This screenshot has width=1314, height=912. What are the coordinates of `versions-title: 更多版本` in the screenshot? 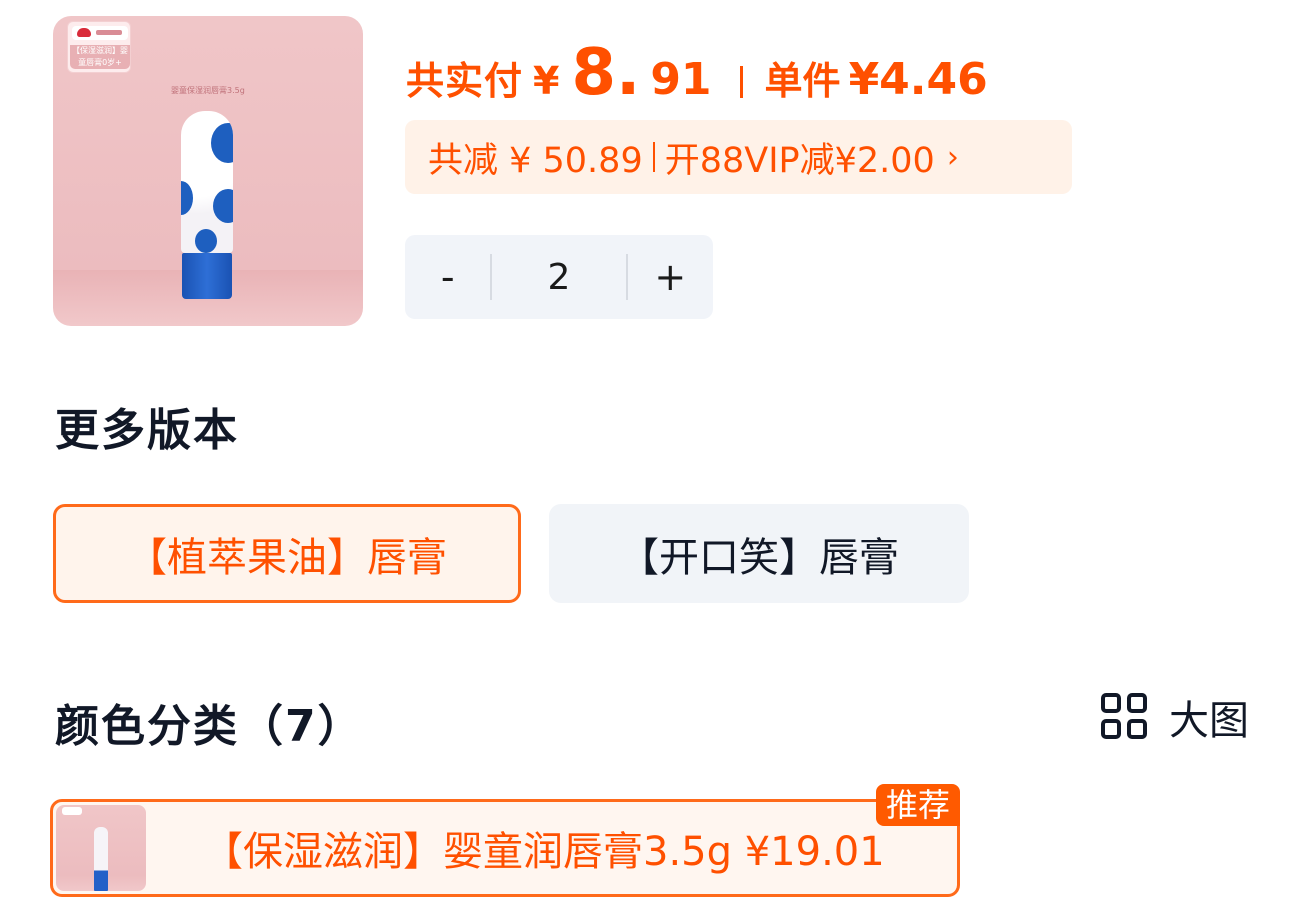 It's located at (147, 430).